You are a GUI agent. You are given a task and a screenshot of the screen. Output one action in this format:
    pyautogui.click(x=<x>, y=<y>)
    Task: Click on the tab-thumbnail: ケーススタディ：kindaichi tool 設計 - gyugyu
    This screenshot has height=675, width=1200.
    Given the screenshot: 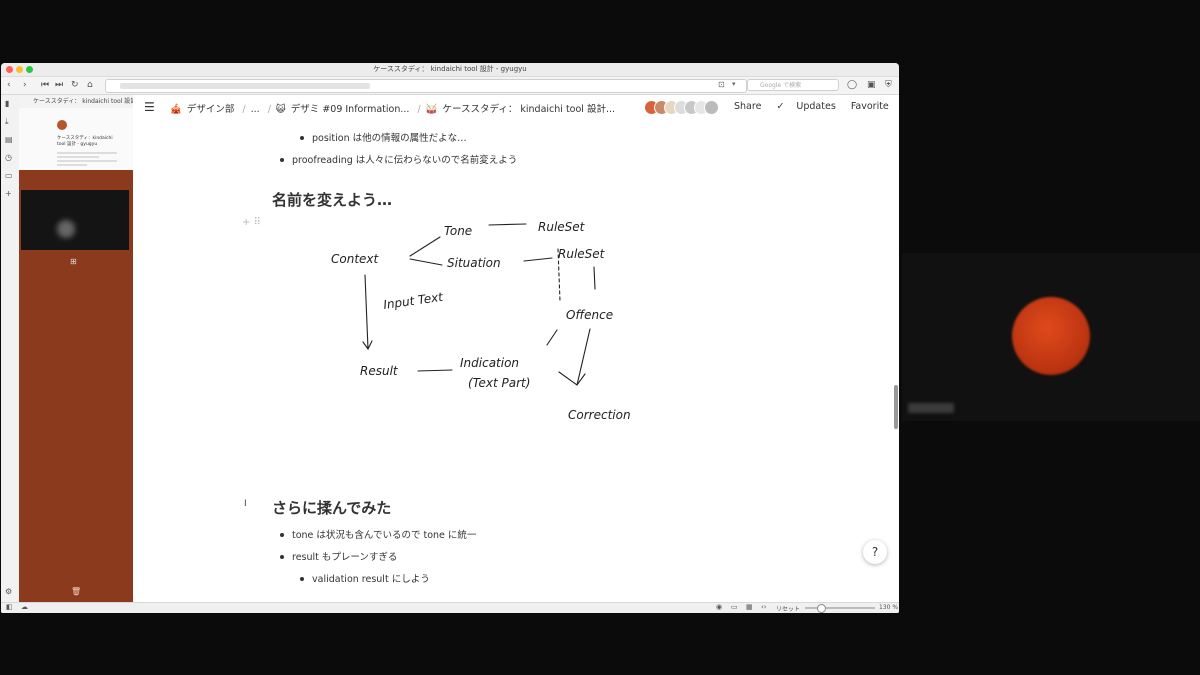 What is the action you would take?
    pyautogui.click(x=76, y=139)
    